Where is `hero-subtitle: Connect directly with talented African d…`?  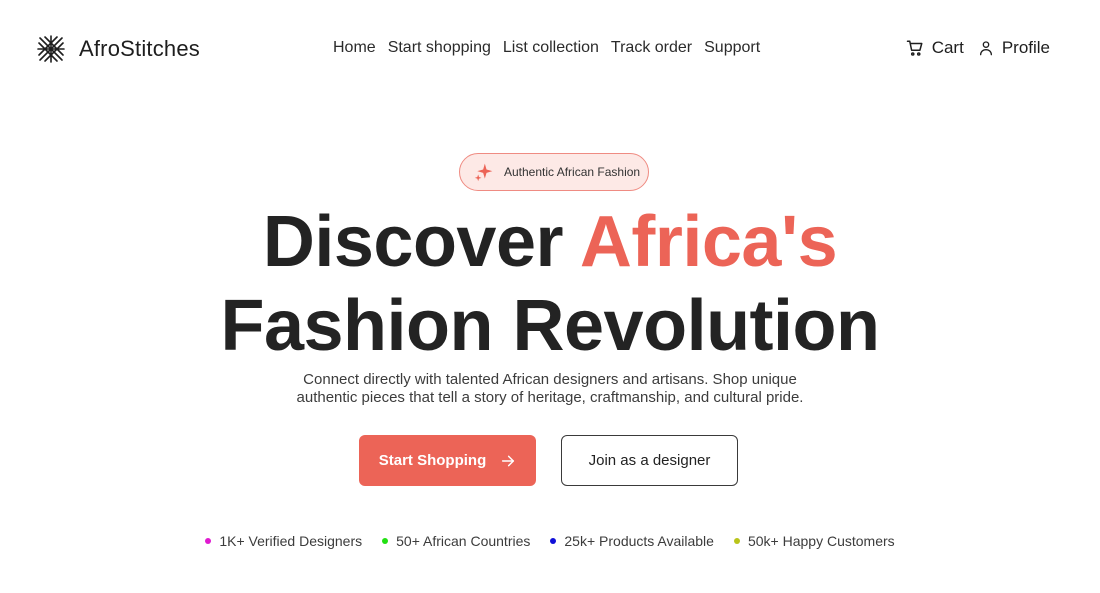 hero-subtitle: Connect directly with talented African d… is located at coordinates (550, 389).